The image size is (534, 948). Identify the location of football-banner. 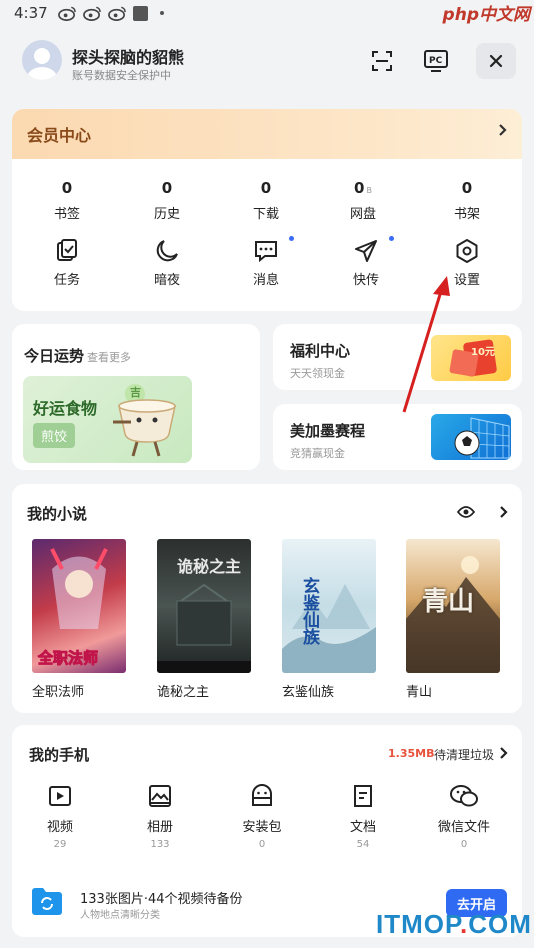
(471, 437).